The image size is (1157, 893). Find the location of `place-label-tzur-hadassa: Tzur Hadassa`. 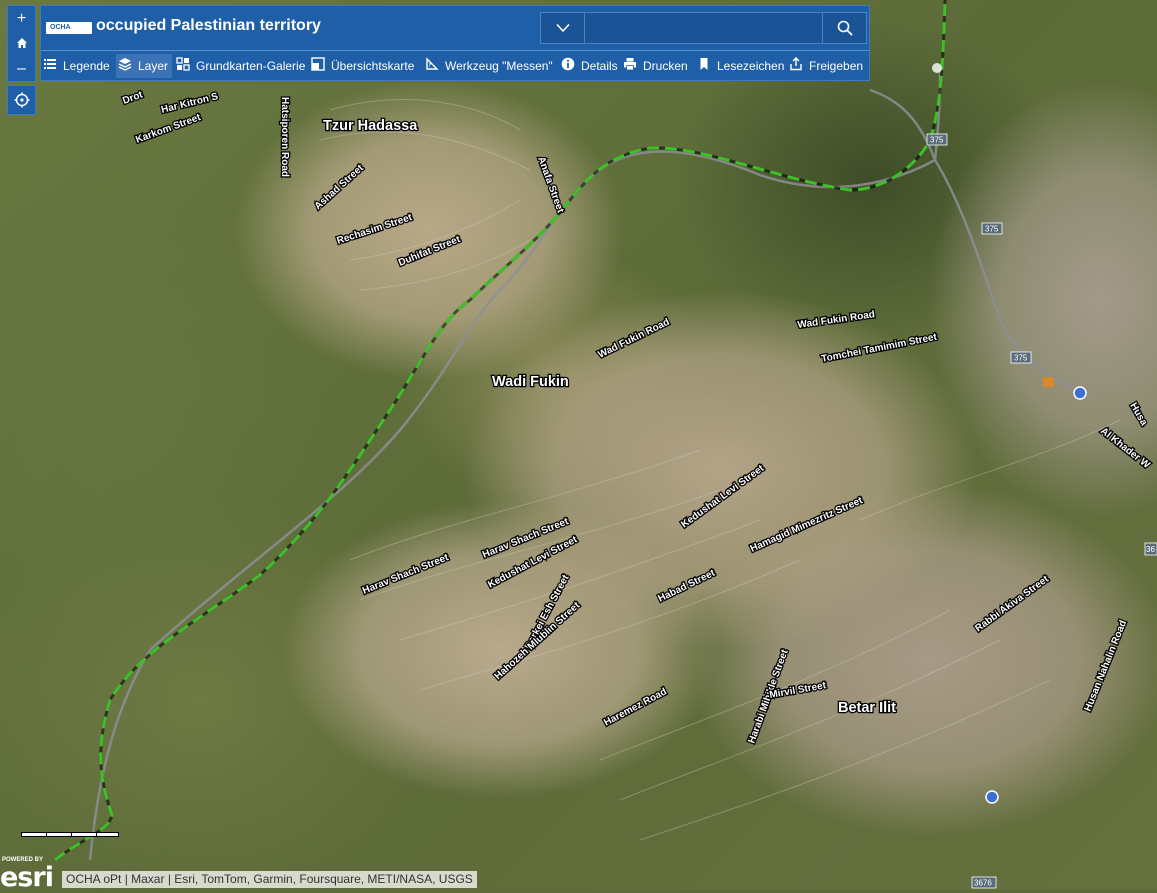

place-label-tzur-hadassa: Tzur Hadassa is located at coordinates (370, 126).